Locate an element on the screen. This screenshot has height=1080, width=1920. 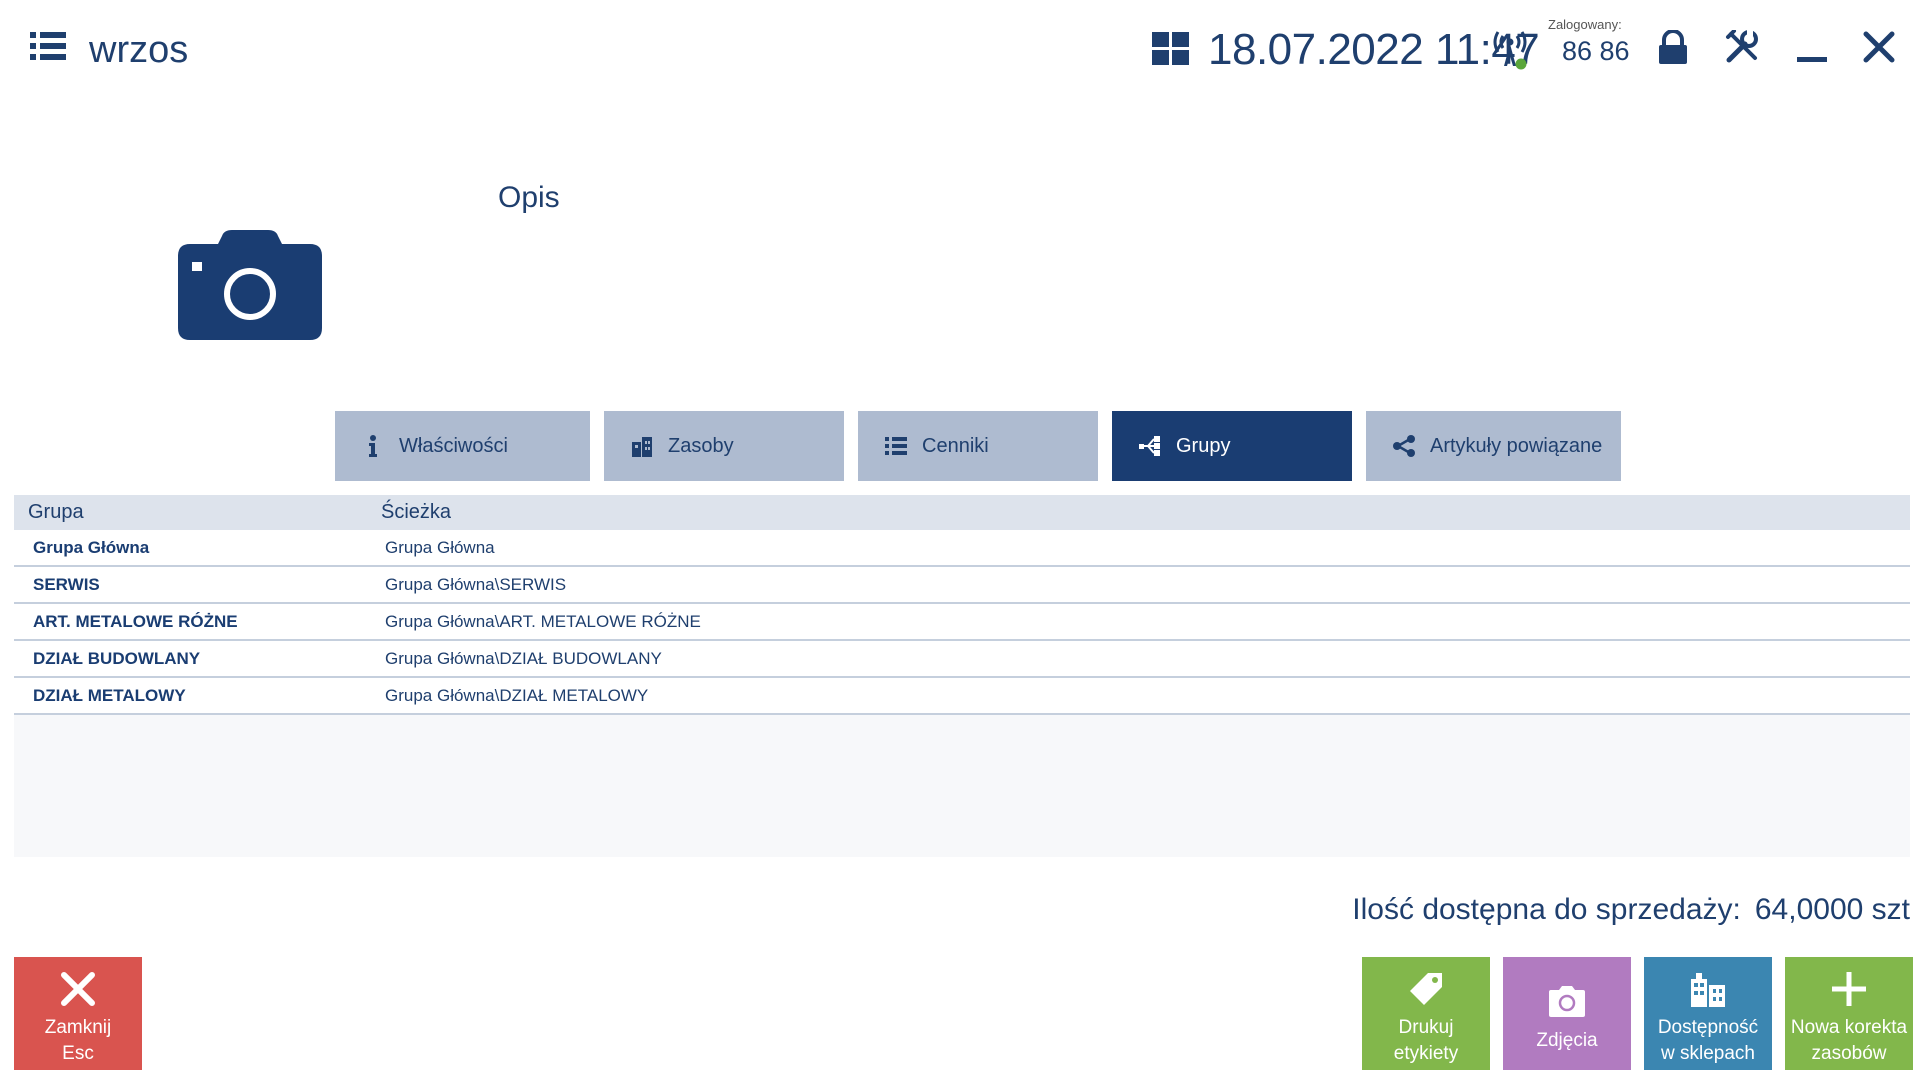
cell-path: Grupa Główna\ART. METALOWE RÓŻNE is located at coordinates (543, 621).